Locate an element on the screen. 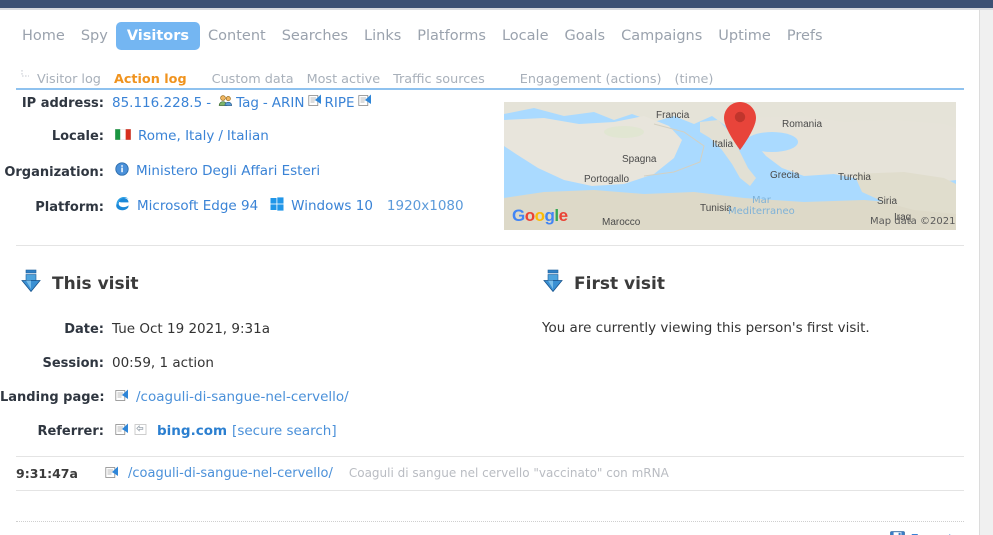  subnav-item-most-active: Most active is located at coordinates (344, 79).